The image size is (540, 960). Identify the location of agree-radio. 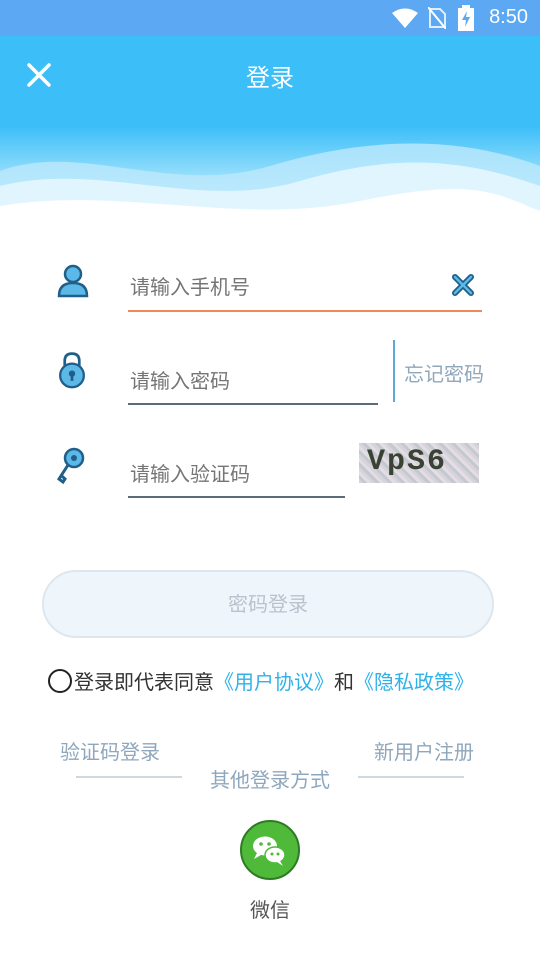
(60, 681).